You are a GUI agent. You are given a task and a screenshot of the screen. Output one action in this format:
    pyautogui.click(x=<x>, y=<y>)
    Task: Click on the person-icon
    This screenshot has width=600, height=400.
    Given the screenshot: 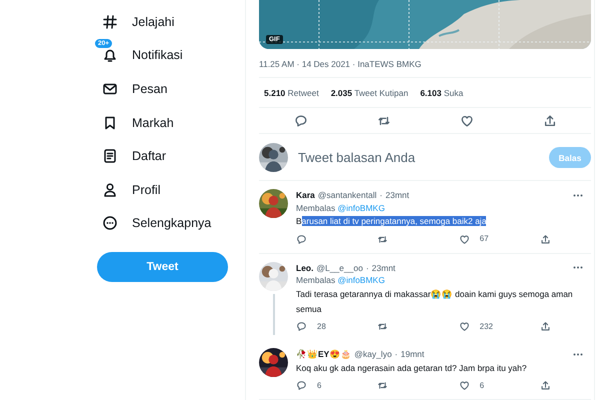 What is the action you would take?
    pyautogui.click(x=110, y=190)
    